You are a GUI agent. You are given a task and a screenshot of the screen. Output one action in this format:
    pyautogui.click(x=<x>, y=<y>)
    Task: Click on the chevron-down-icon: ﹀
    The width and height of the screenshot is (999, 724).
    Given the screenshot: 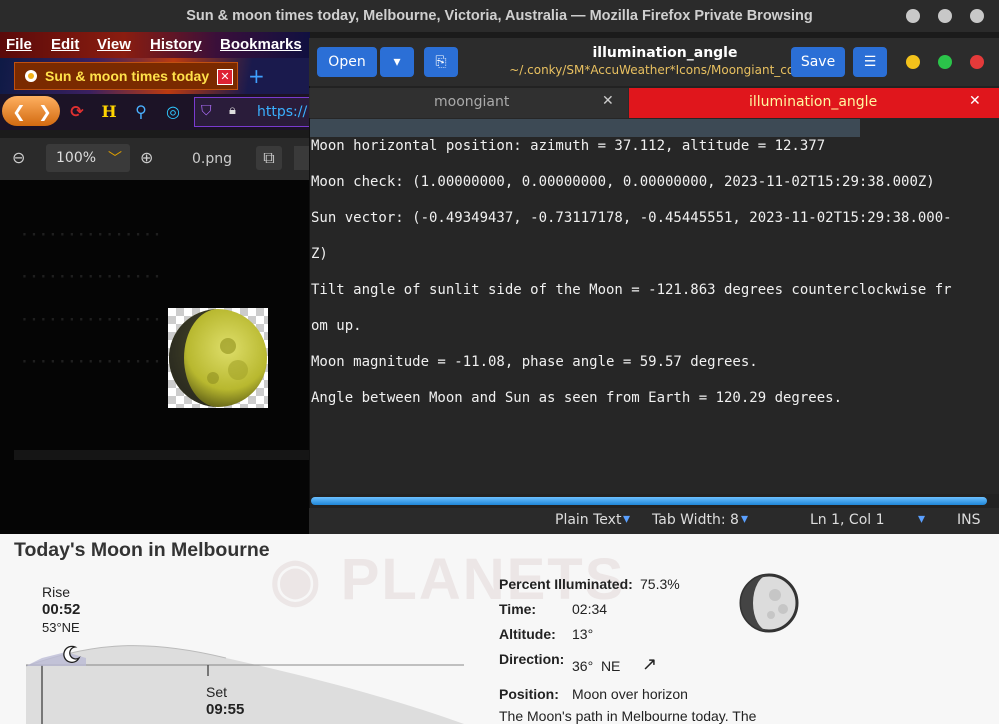 What is the action you would take?
    pyautogui.click(x=115, y=159)
    